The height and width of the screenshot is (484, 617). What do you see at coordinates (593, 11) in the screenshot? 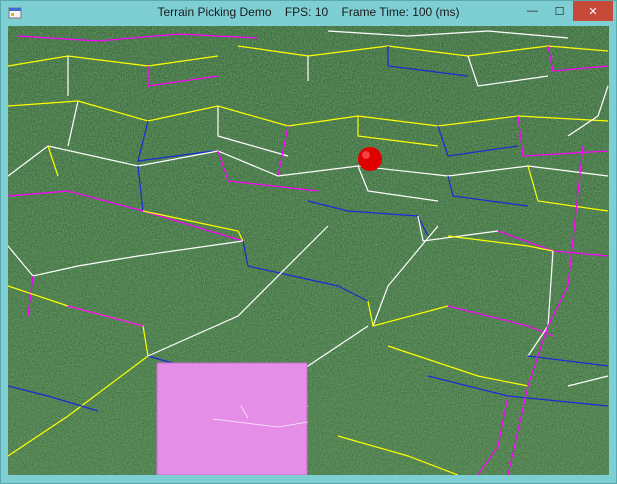
I see `close-button: ✕` at bounding box center [593, 11].